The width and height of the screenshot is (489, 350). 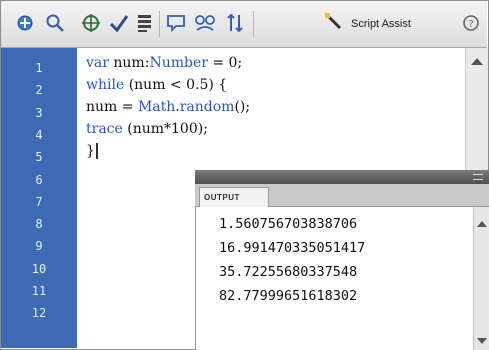 I want to click on line-number: 3, so click(x=39, y=112).